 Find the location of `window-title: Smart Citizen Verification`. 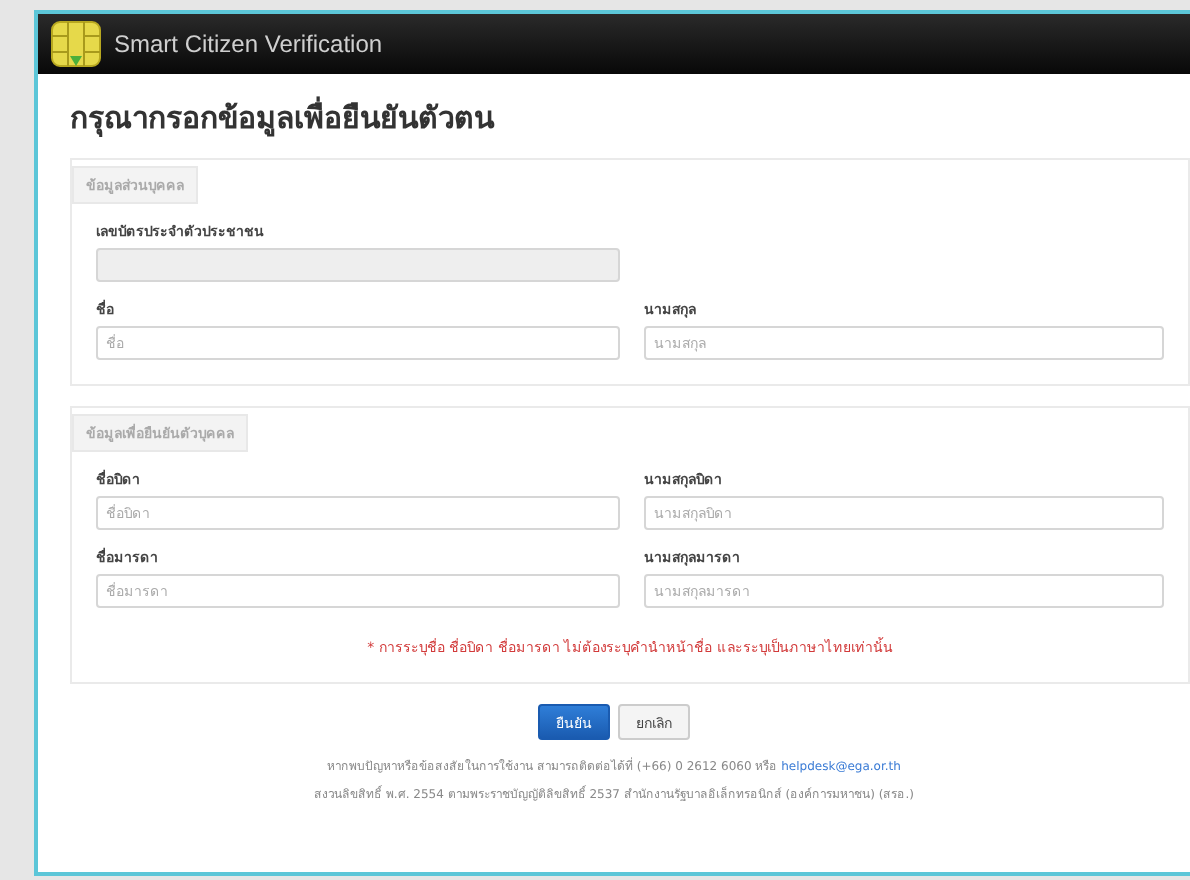

window-title: Smart Citizen Verification is located at coordinates (248, 44).